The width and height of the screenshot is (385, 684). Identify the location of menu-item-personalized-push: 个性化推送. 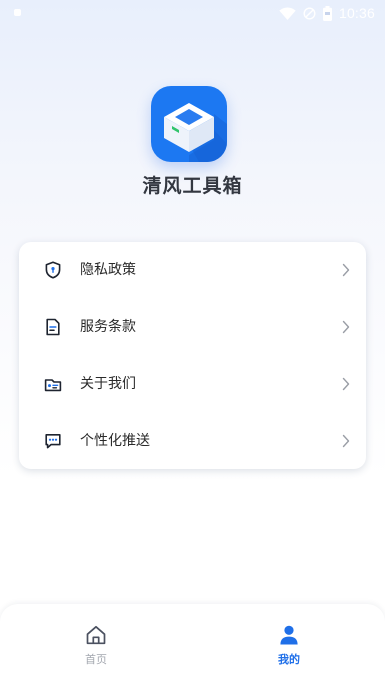
(192, 441).